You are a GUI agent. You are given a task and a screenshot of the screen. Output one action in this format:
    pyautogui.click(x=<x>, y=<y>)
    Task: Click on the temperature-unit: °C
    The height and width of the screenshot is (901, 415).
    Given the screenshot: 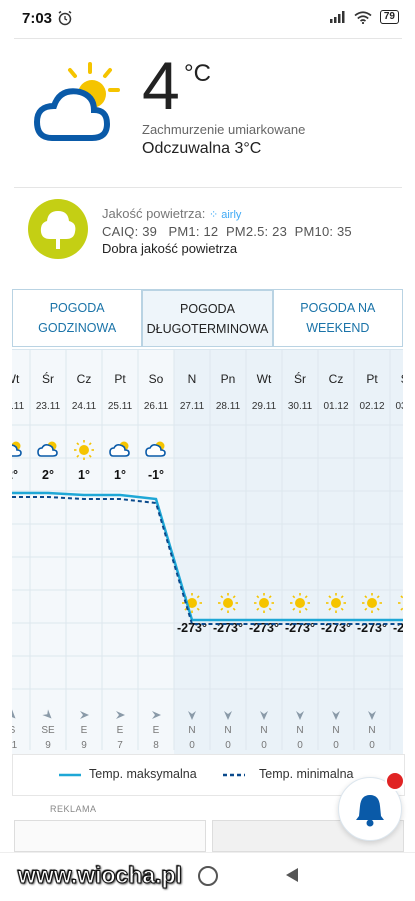 What is the action you would take?
    pyautogui.click(x=197, y=73)
    